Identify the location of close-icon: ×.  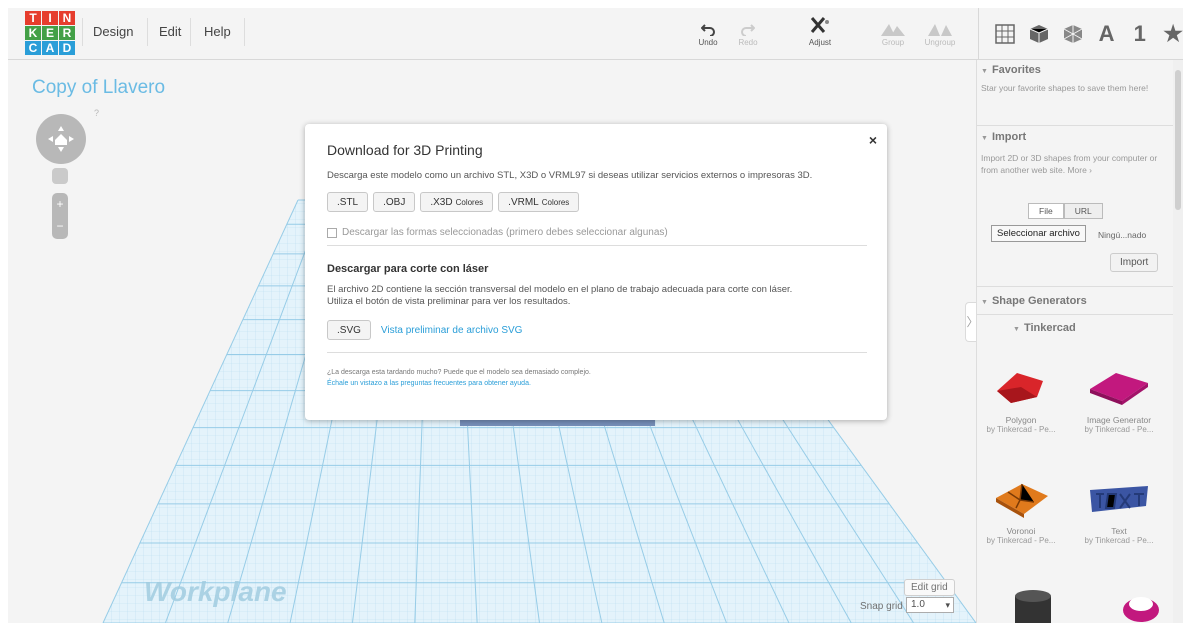
(873, 140).